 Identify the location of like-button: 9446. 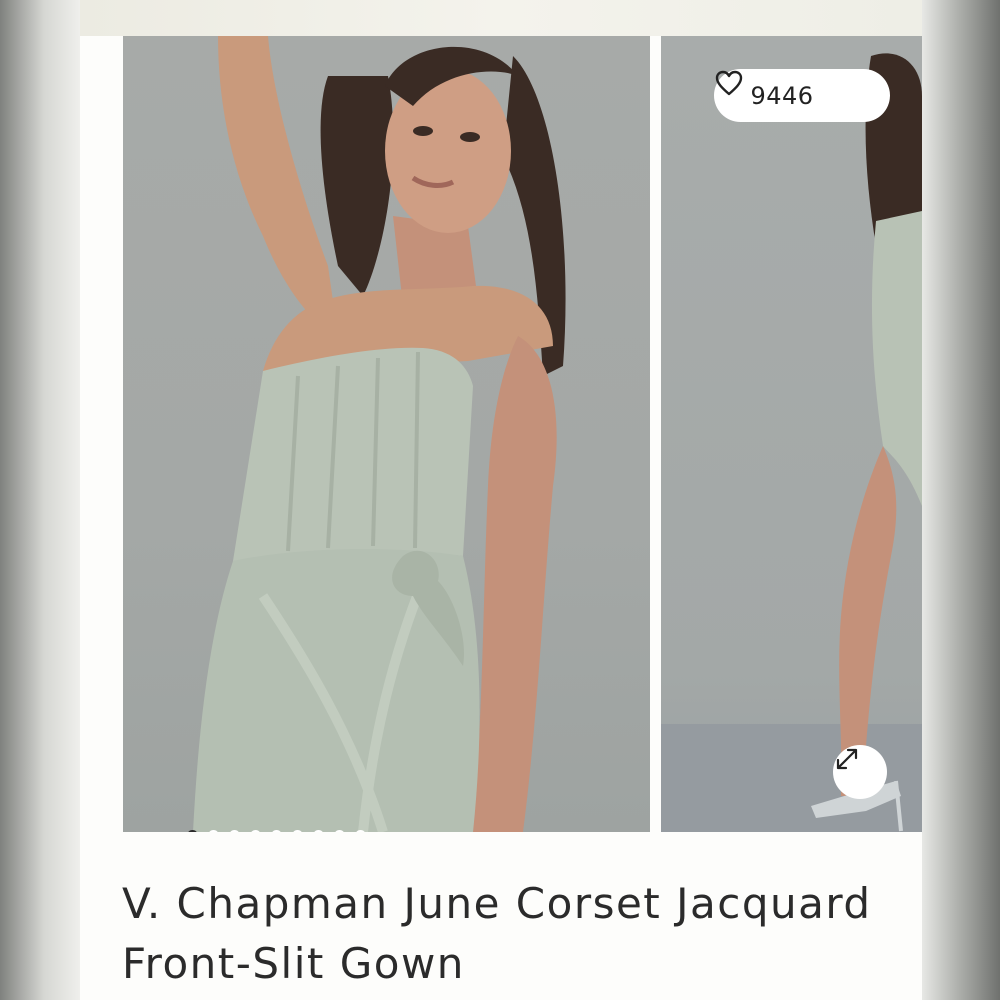
(802, 95).